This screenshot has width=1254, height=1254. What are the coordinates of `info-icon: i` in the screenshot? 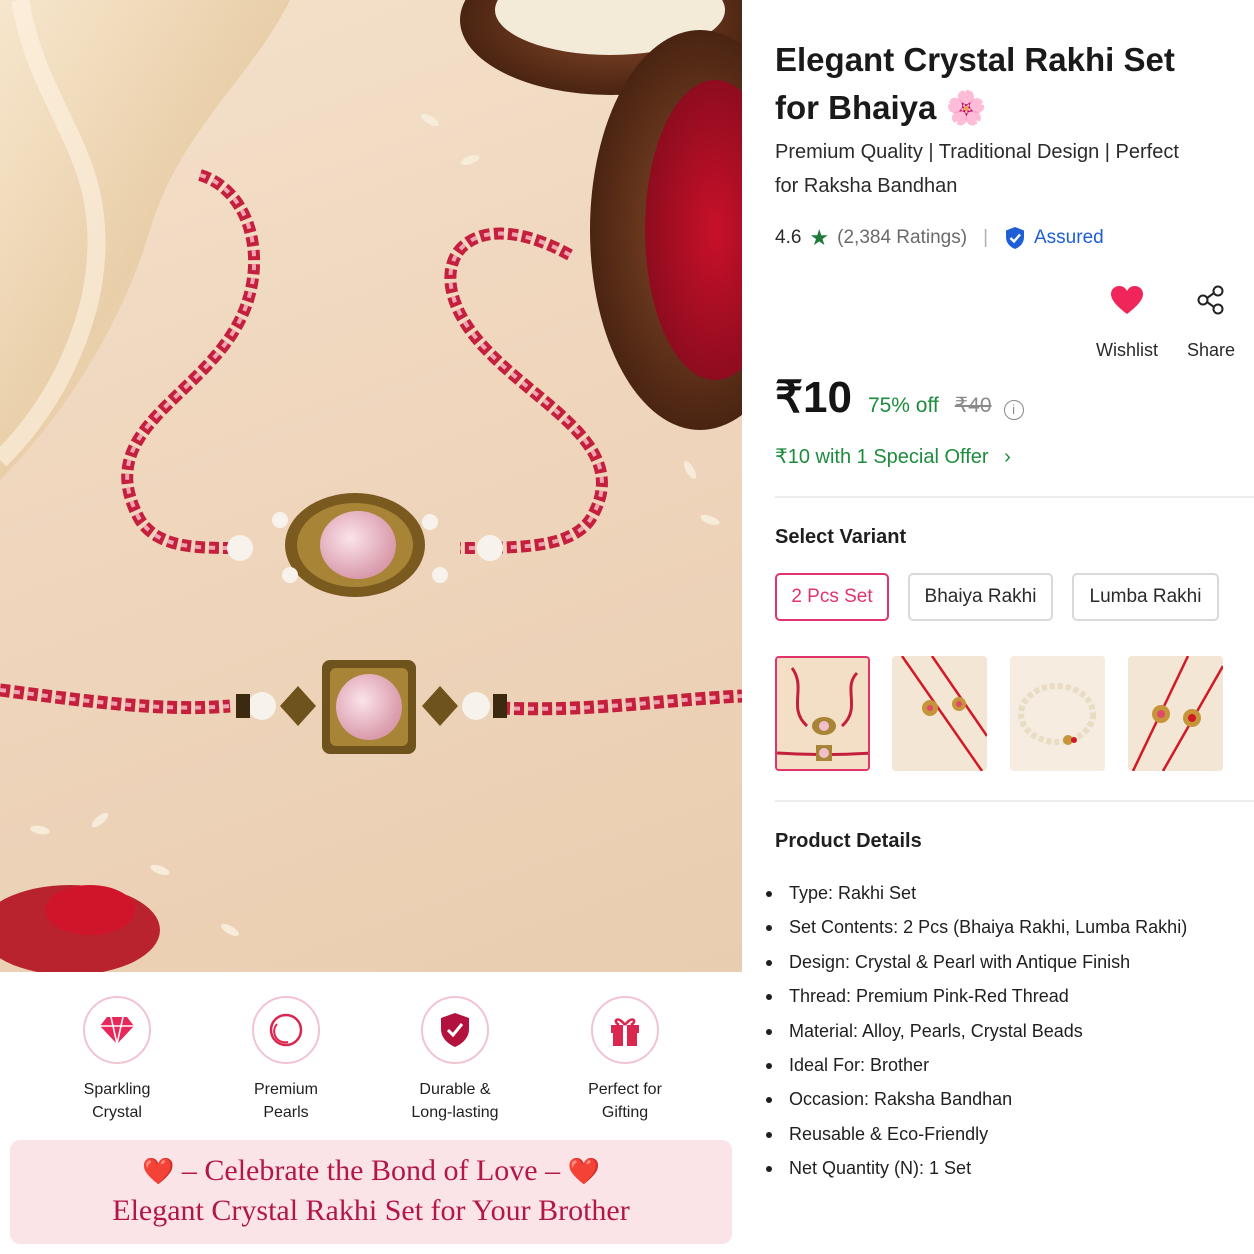 It's located at (1013, 409).